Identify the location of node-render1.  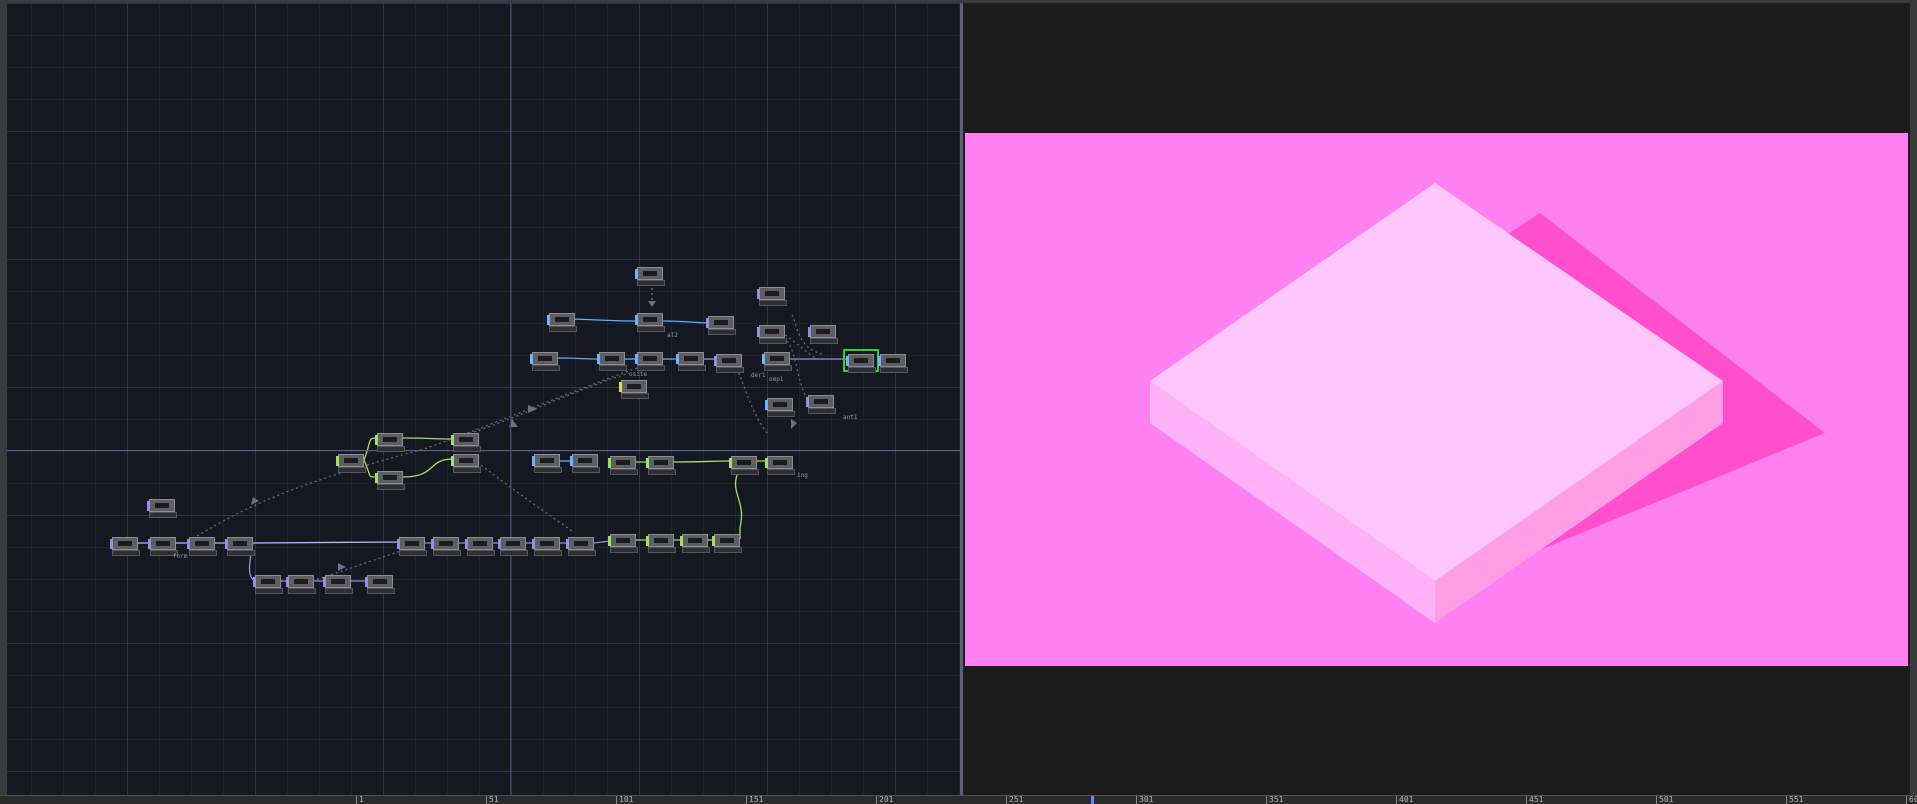
(777, 361).